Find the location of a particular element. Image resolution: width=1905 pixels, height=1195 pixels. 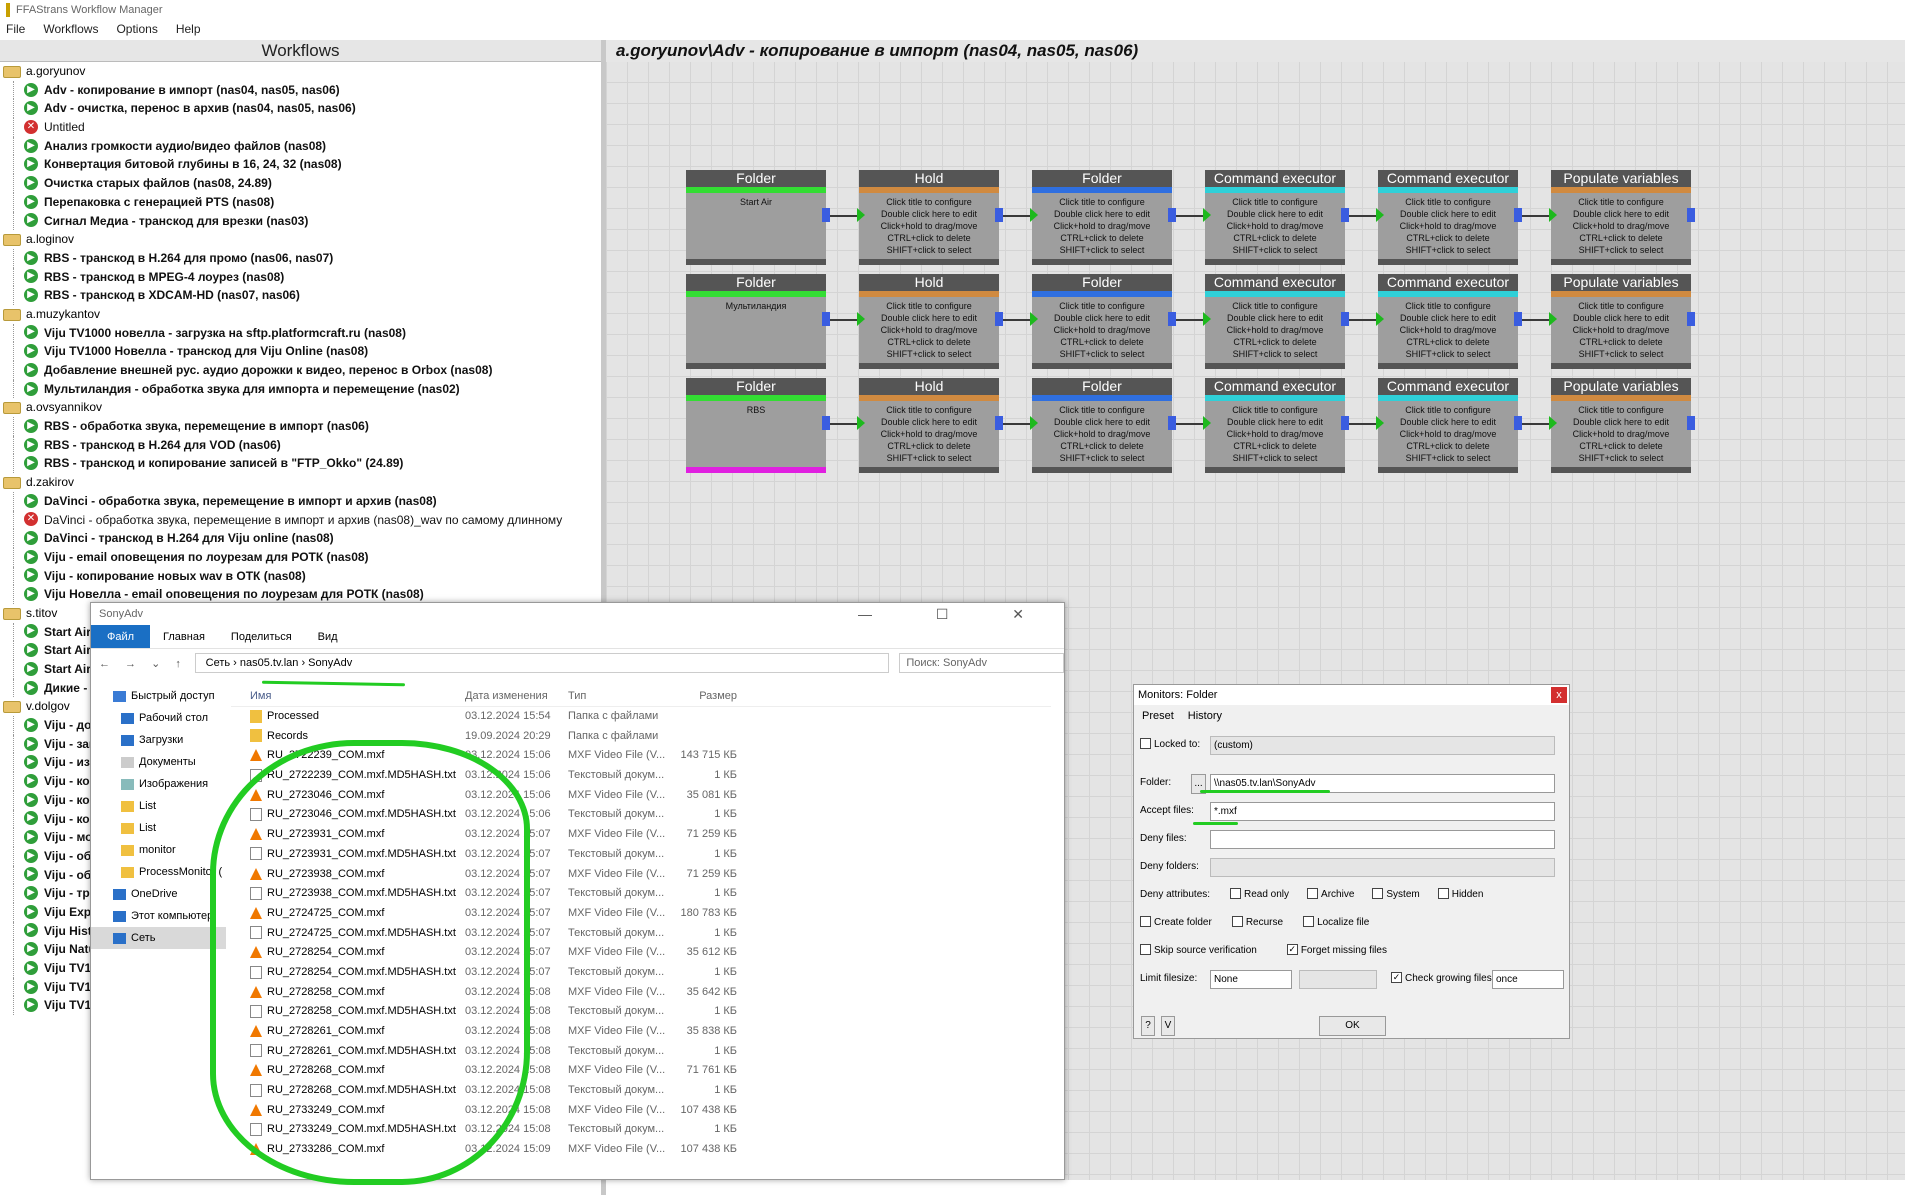

nav-item: Сеть is located at coordinates (158, 938).